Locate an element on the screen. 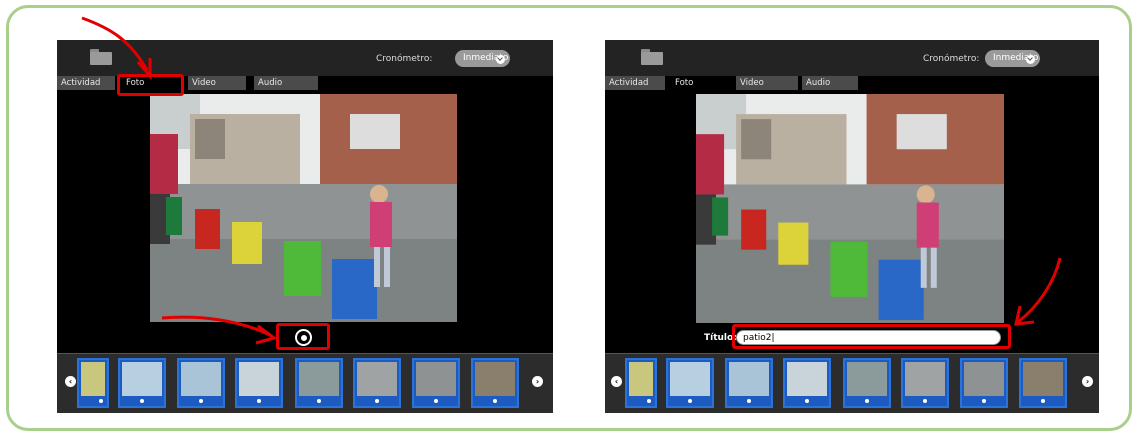  arrow-to-shutter is located at coordinates (217, 326).